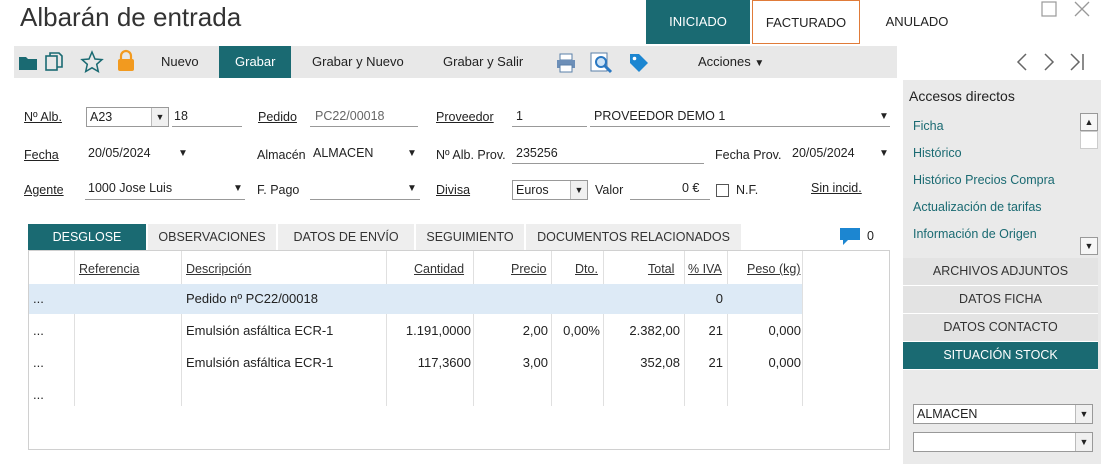  What do you see at coordinates (511, 331) in the screenshot?
I see `cell-precio: 2,00` at bounding box center [511, 331].